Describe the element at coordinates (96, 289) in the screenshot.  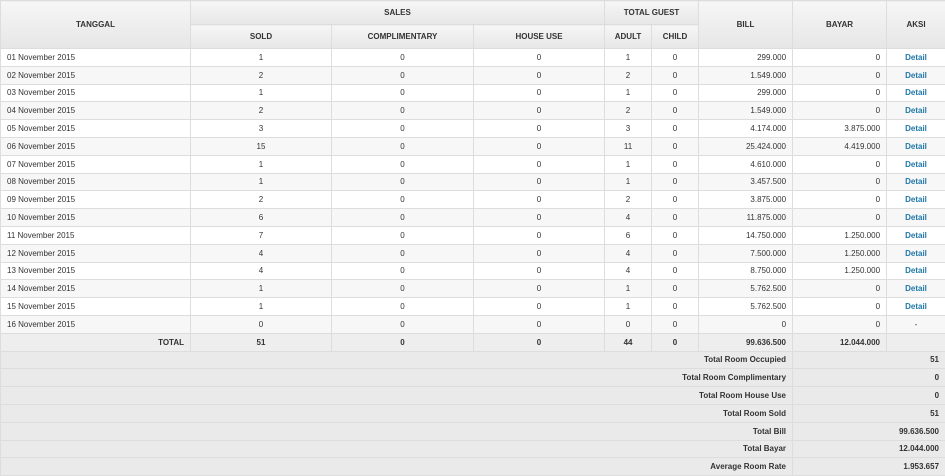
I see `row-date: 14 November 2015` at that location.